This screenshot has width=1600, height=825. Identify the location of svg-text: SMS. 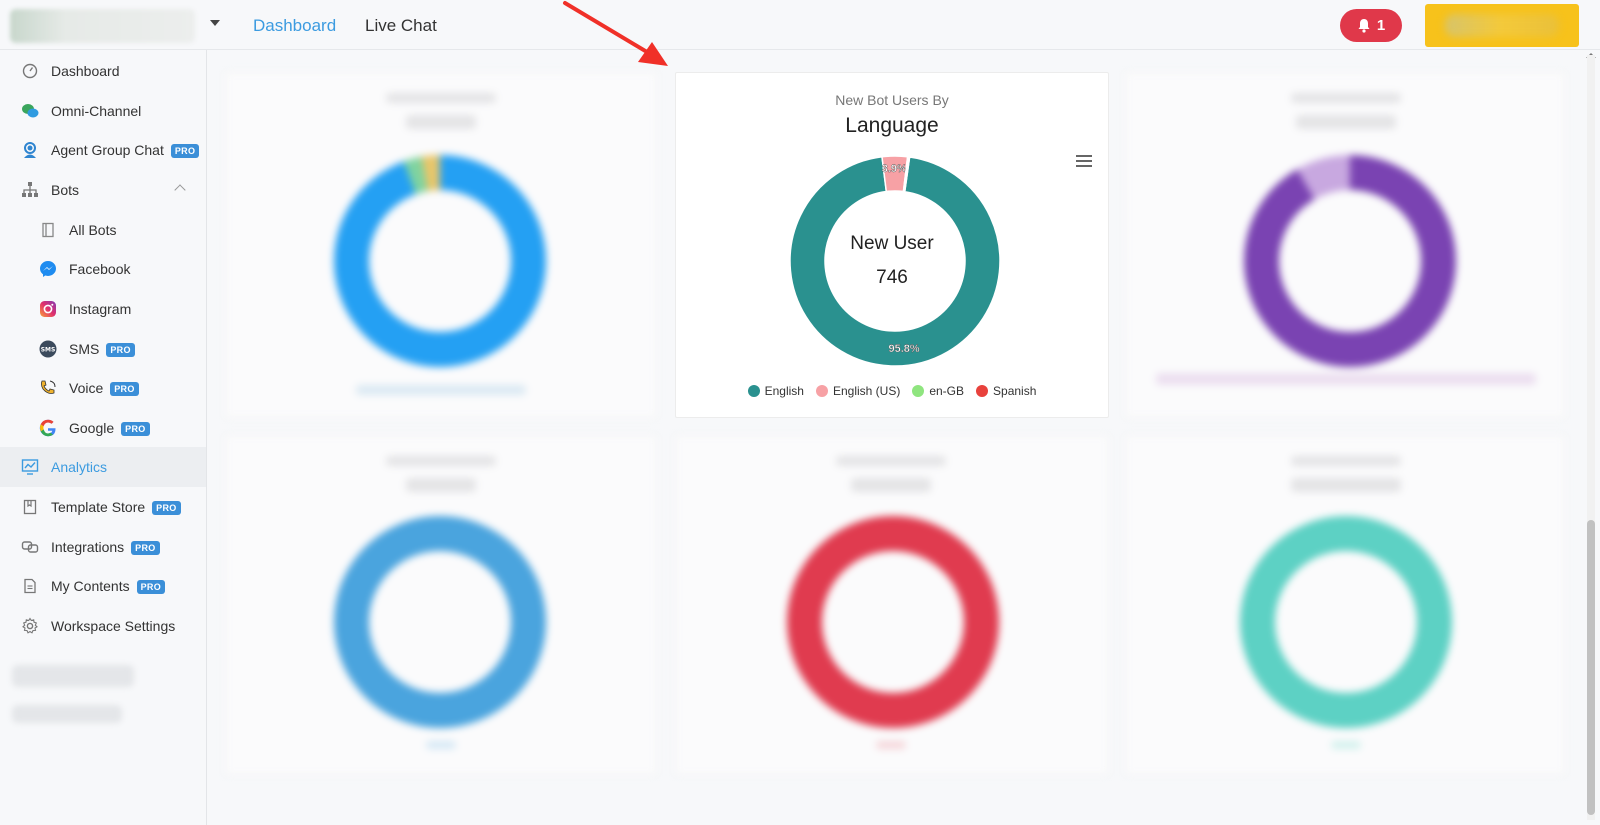
(48, 350).